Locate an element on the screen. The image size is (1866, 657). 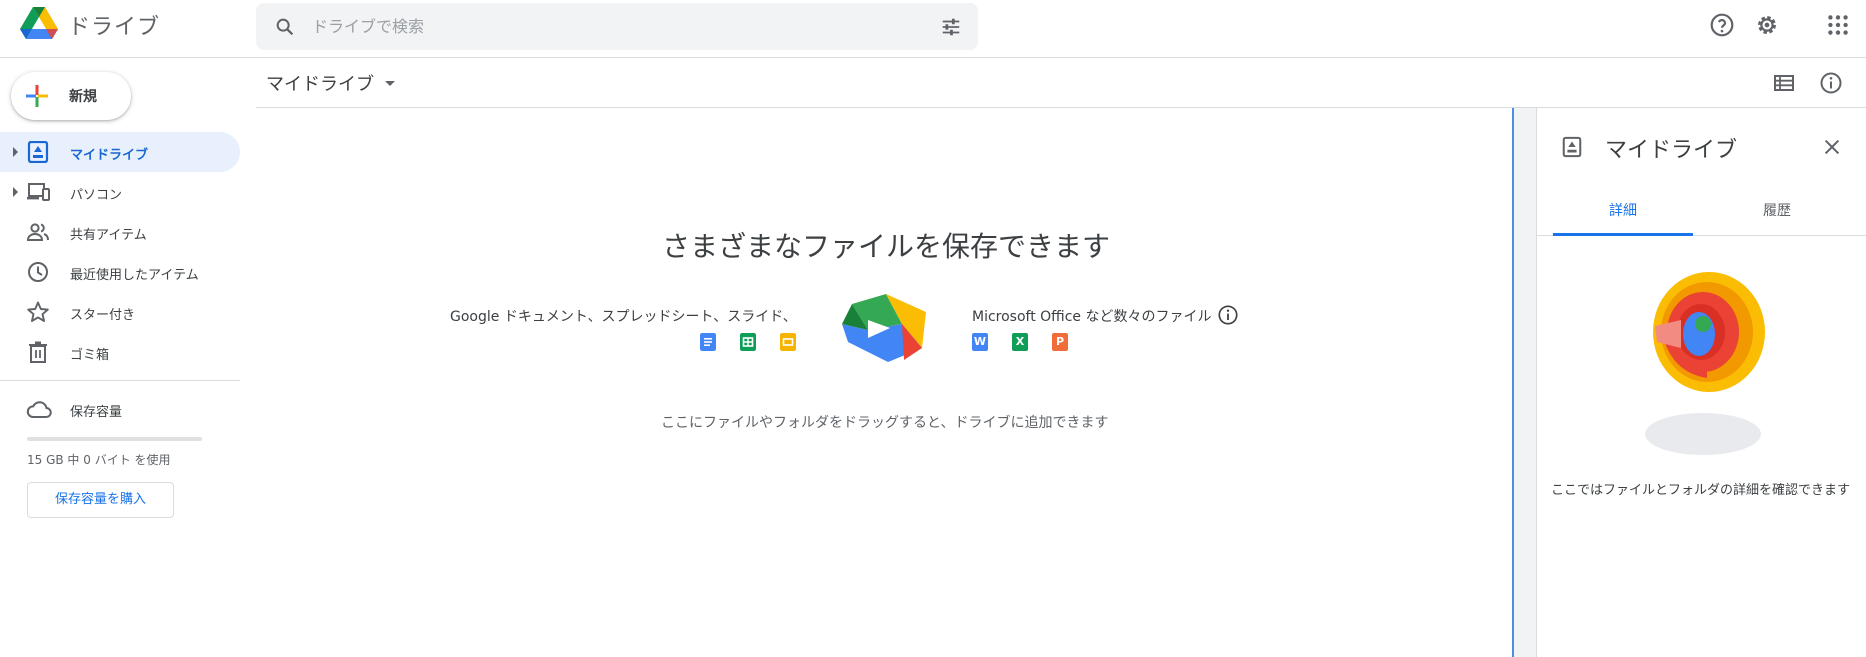
docs-icon is located at coordinates (708, 342).